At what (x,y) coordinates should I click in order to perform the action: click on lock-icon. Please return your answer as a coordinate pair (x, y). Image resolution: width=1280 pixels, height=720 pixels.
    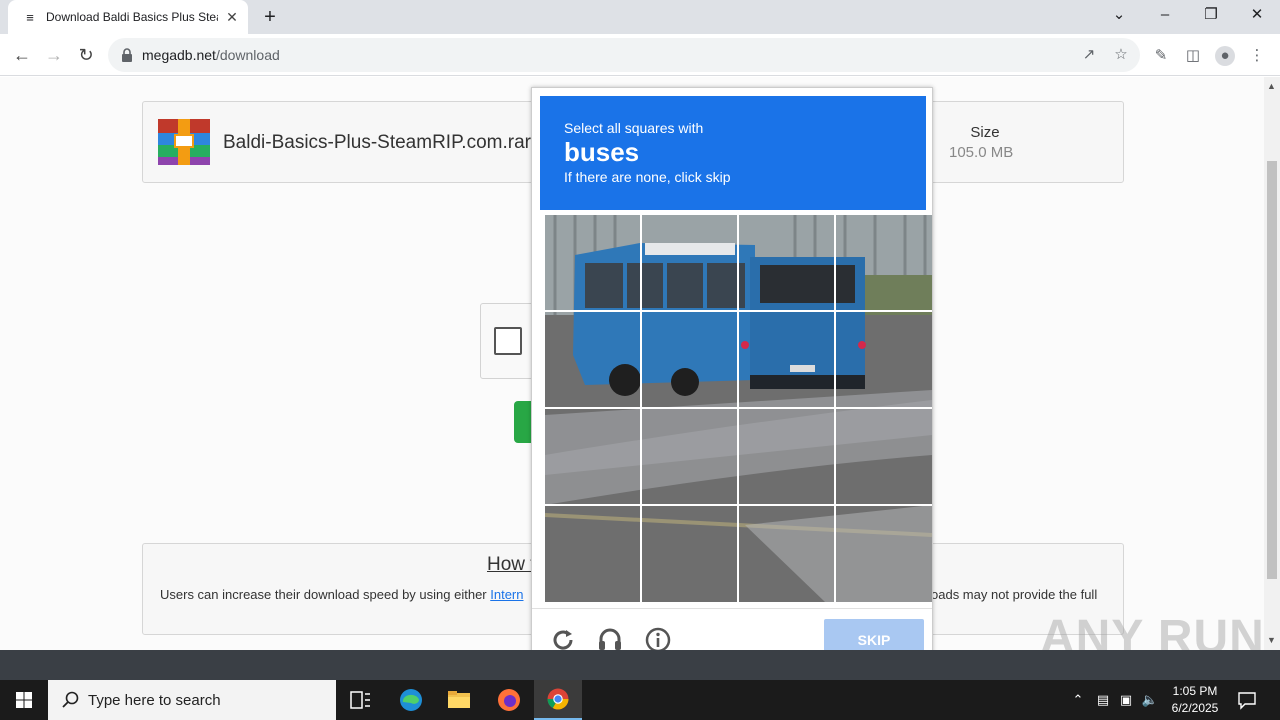
    Looking at the image, I should click on (127, 55).